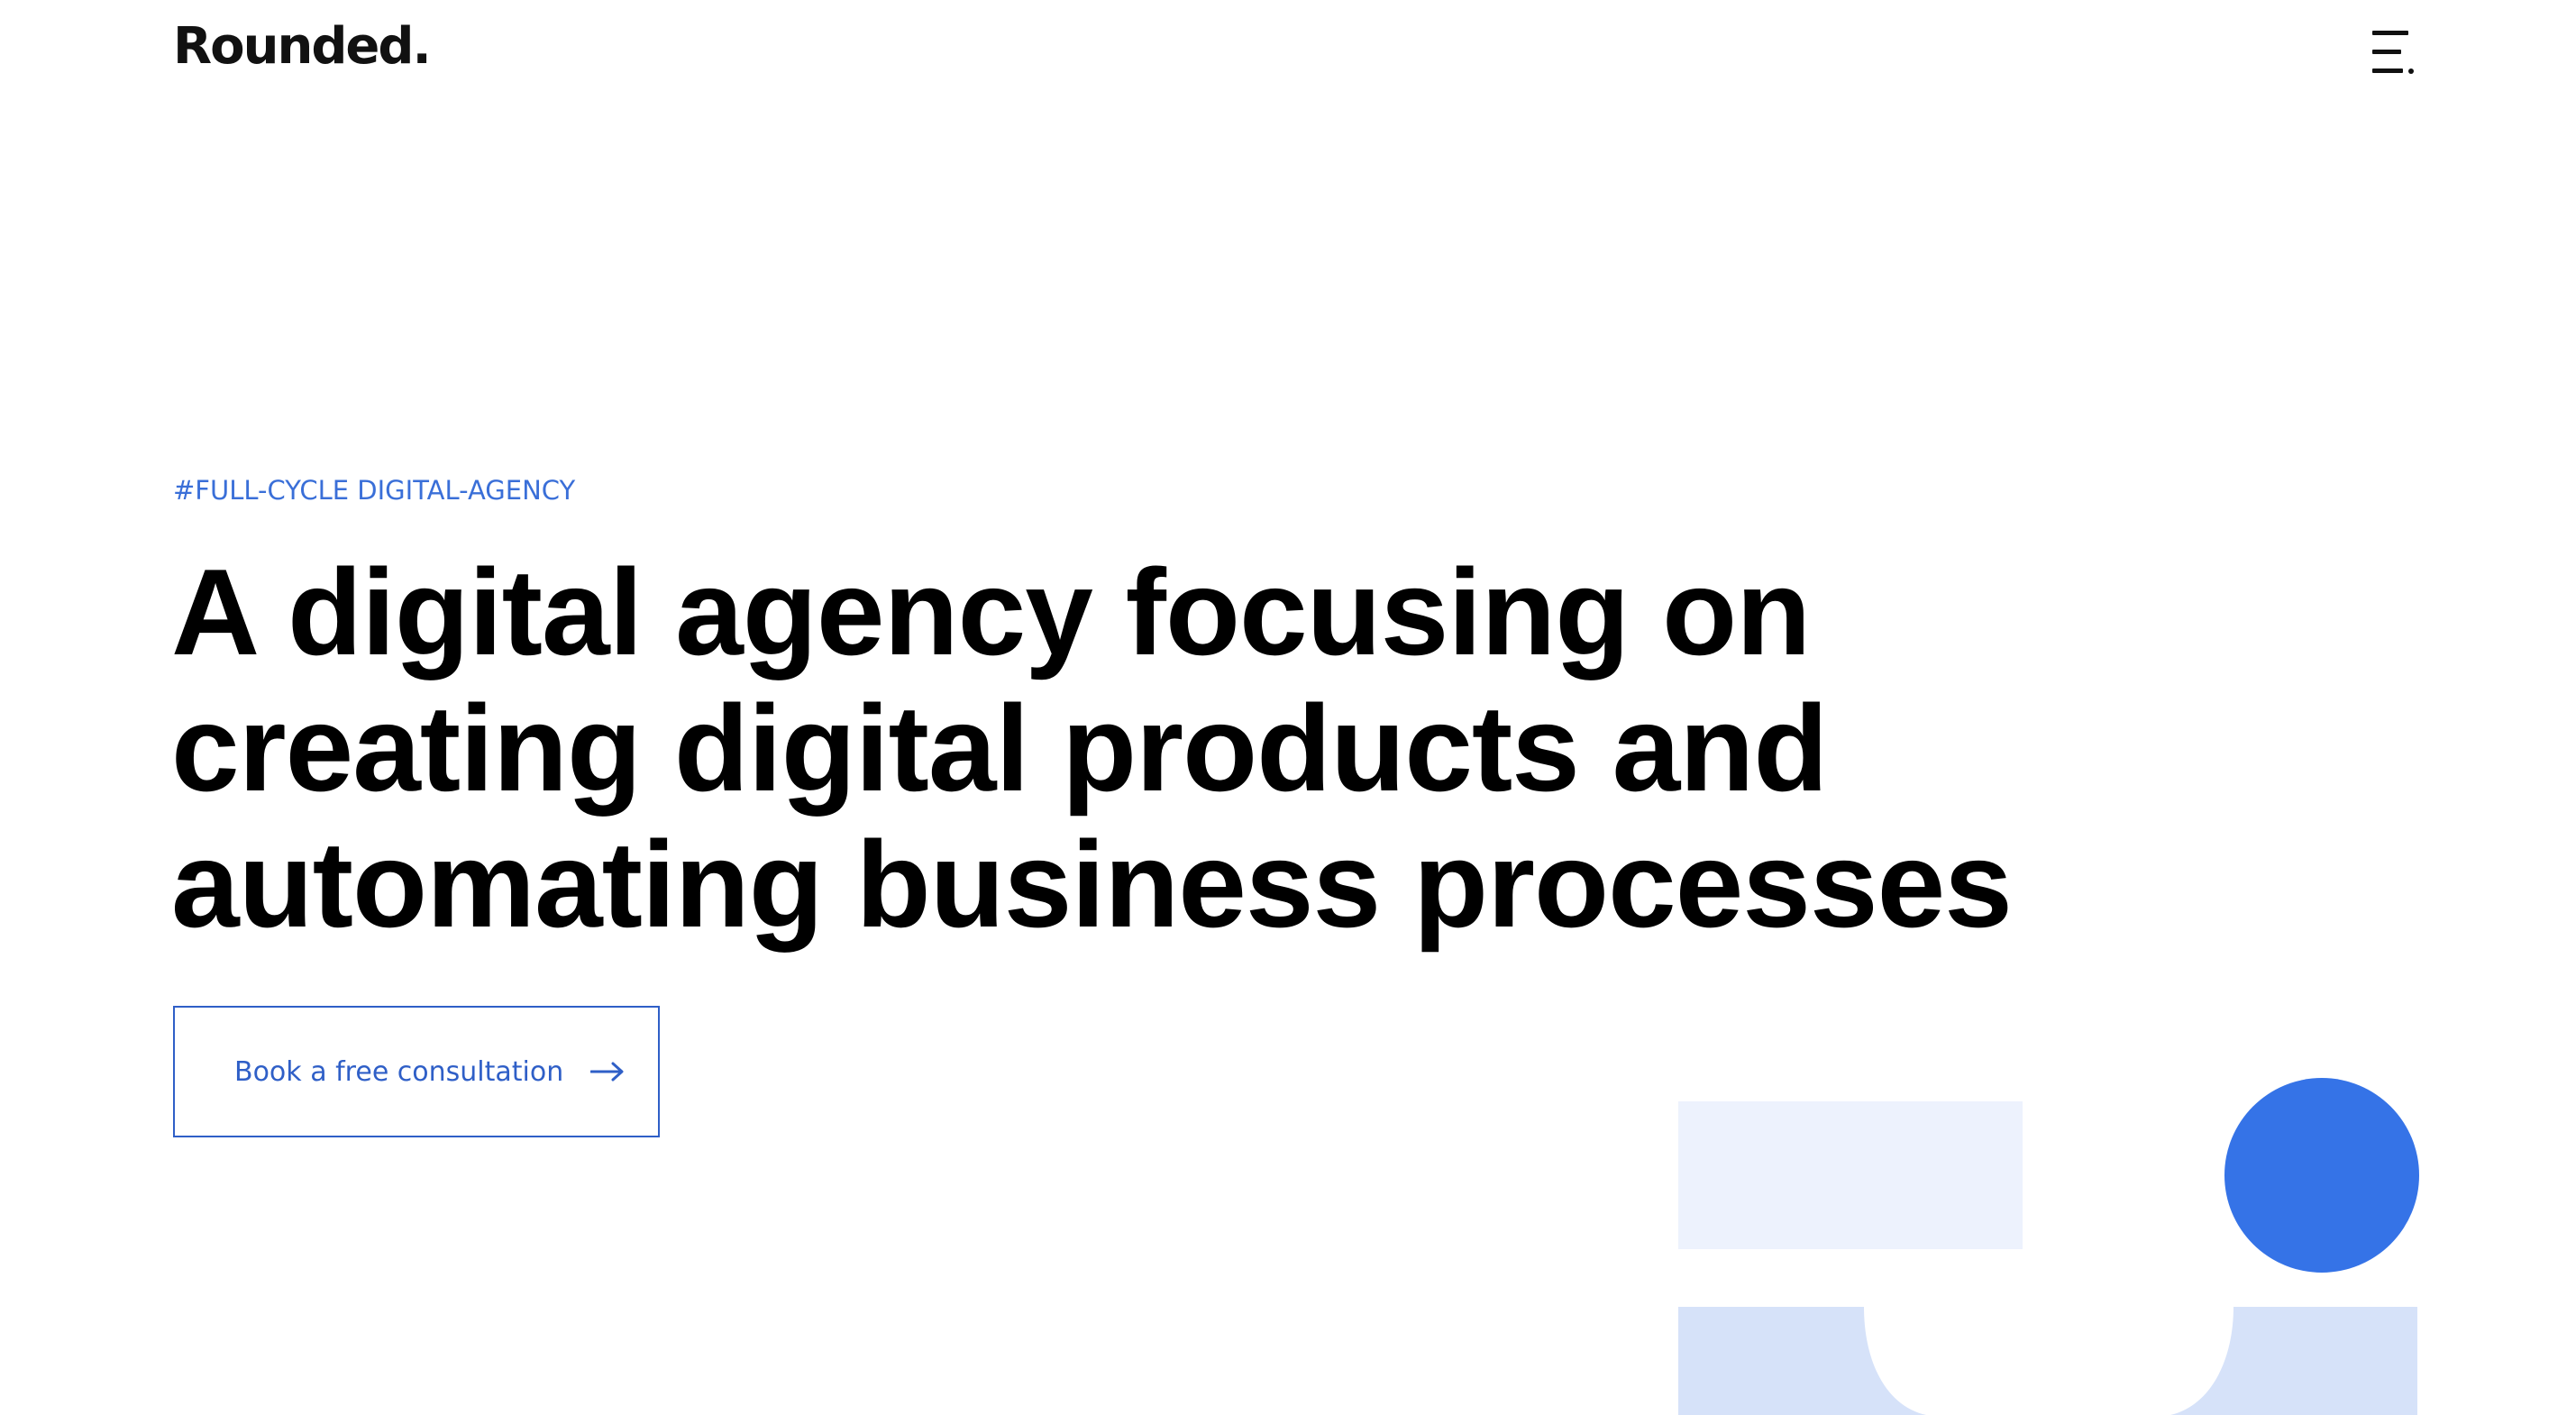 This screenshot has width=2576, height=1415. Describe the element at coordinates (2386, 52) in the screenshot. I see `menu-bar-middle` at that location.